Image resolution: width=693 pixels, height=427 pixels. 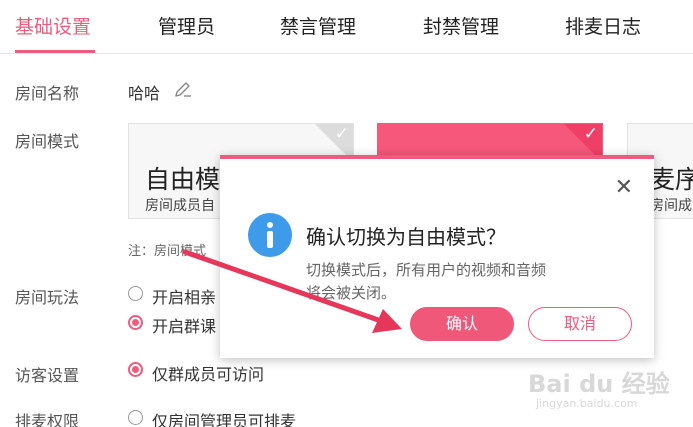 What do you see at coordinates (587, 403) in the screenshot?
I see `watermark-url: jingyan.baidu.com` at bounding box center [587, 403].